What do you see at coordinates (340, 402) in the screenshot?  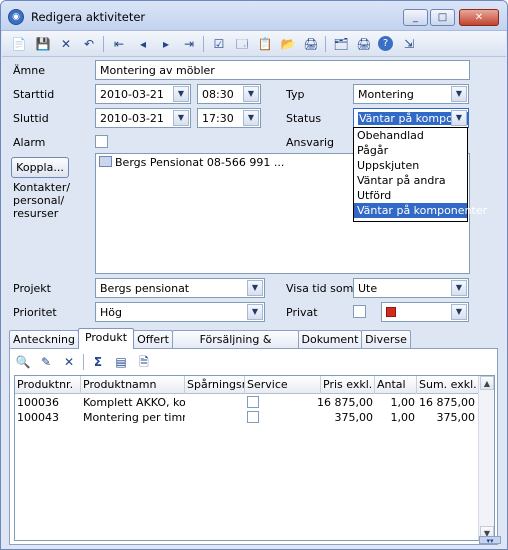 I see `cell-pris: 16 875,00` at bounding box center [340, 402].